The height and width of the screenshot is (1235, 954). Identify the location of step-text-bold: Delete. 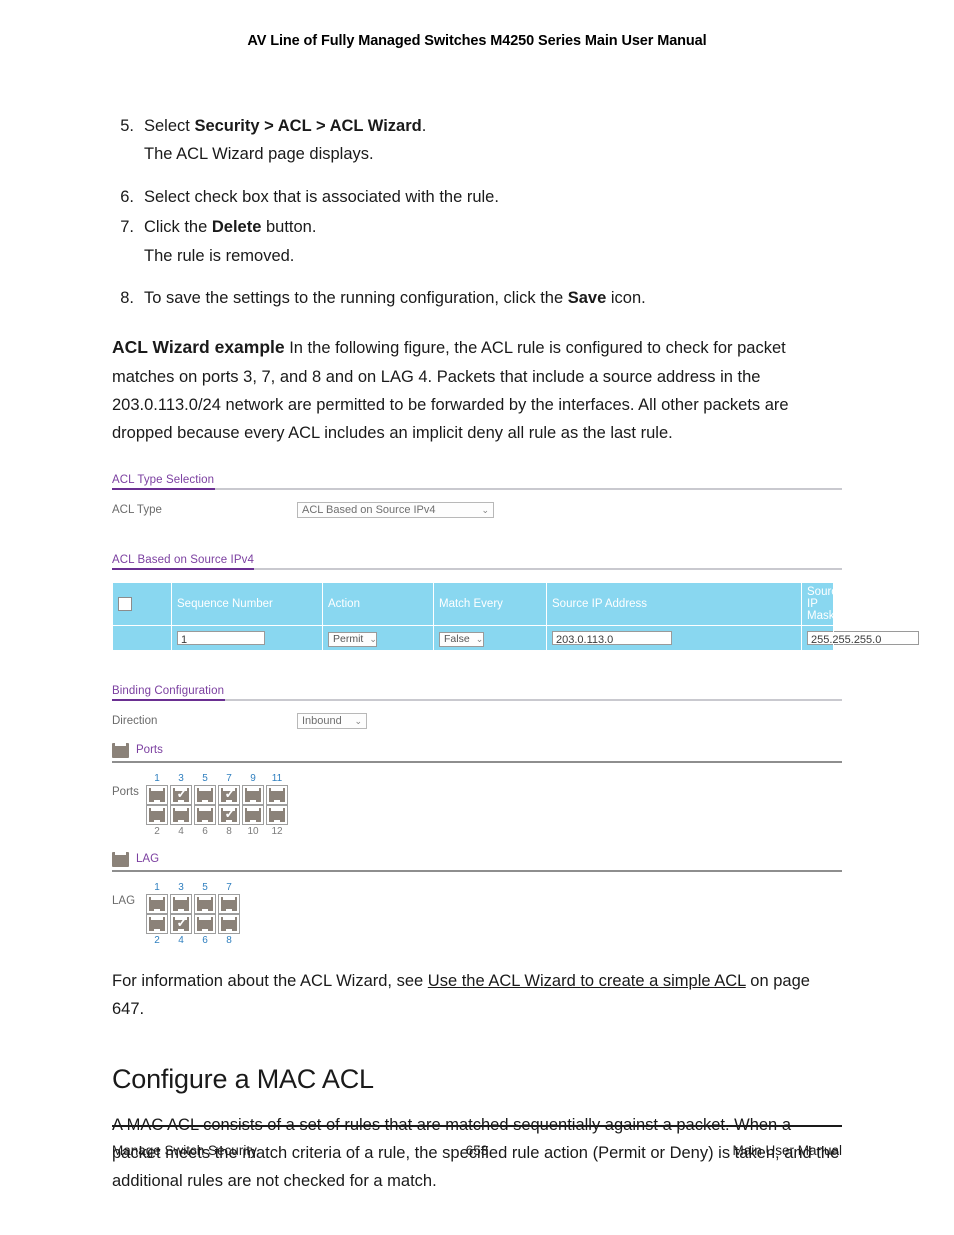
(236, 227).